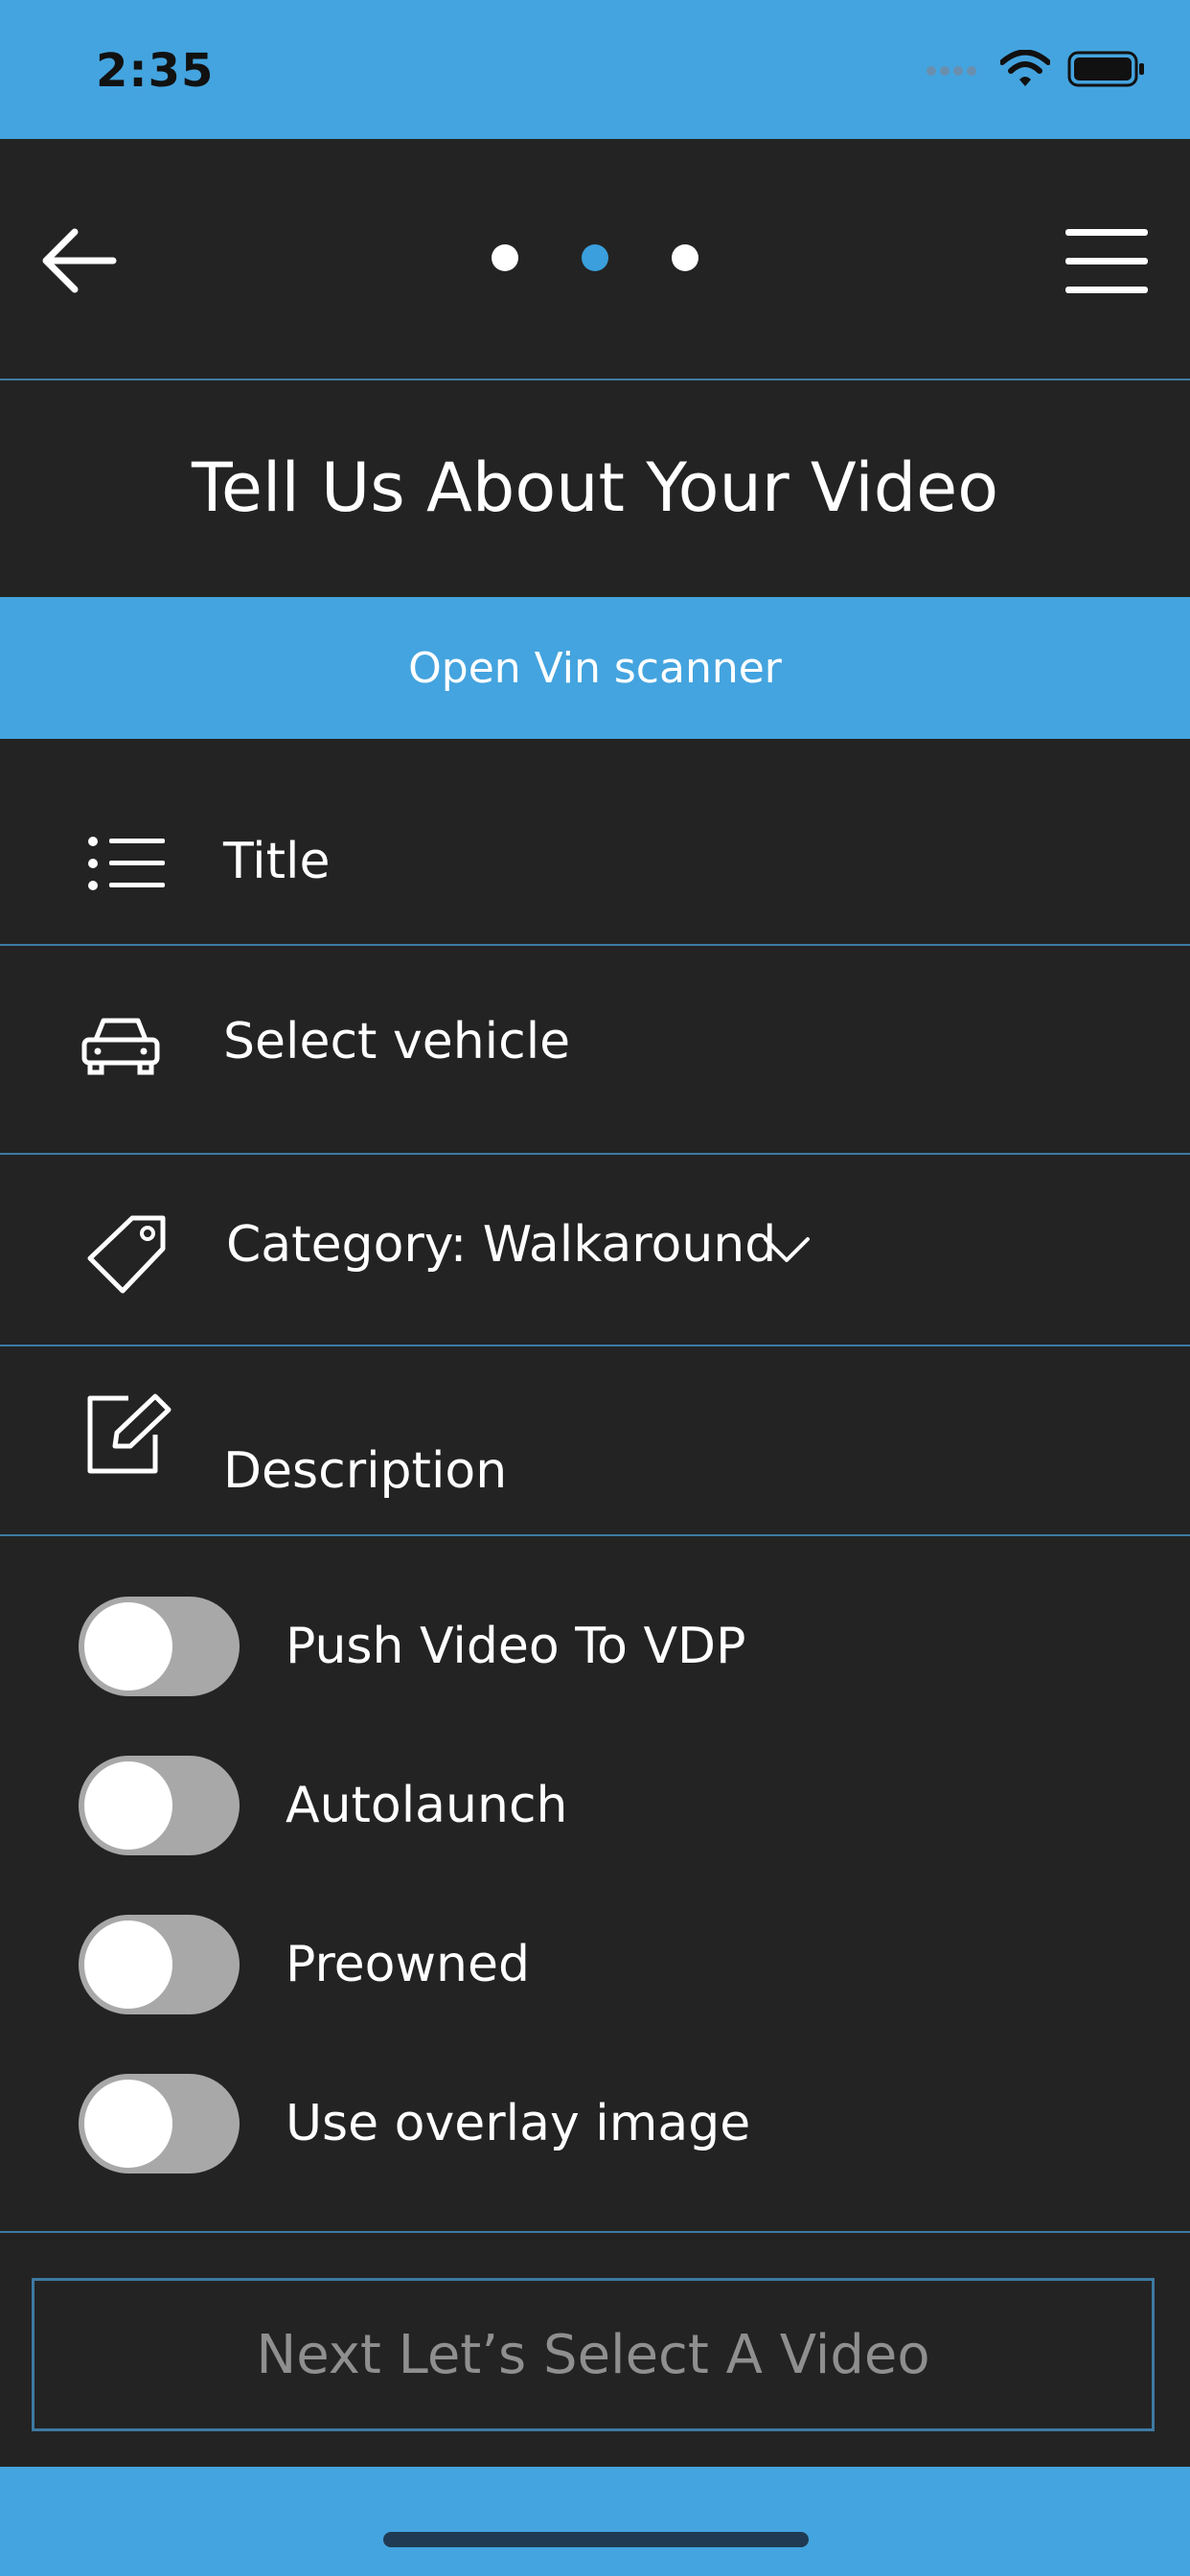  I want to click on category-label: Category: Walkaround, so click(501, 1245).